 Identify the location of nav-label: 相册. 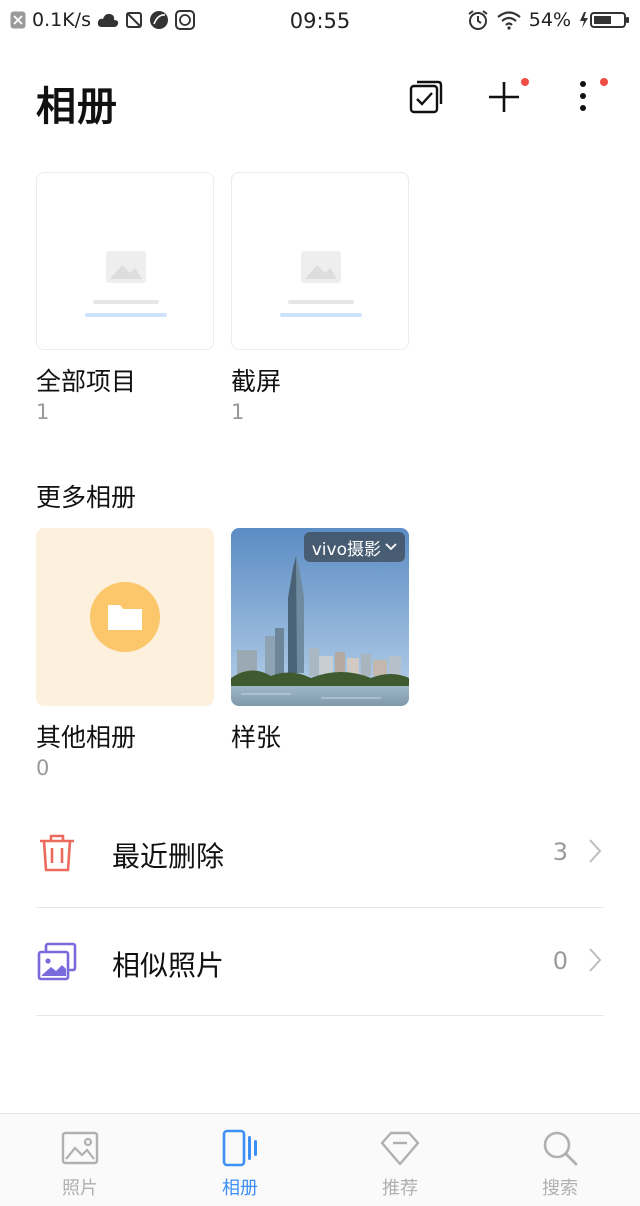
(240, 1188).